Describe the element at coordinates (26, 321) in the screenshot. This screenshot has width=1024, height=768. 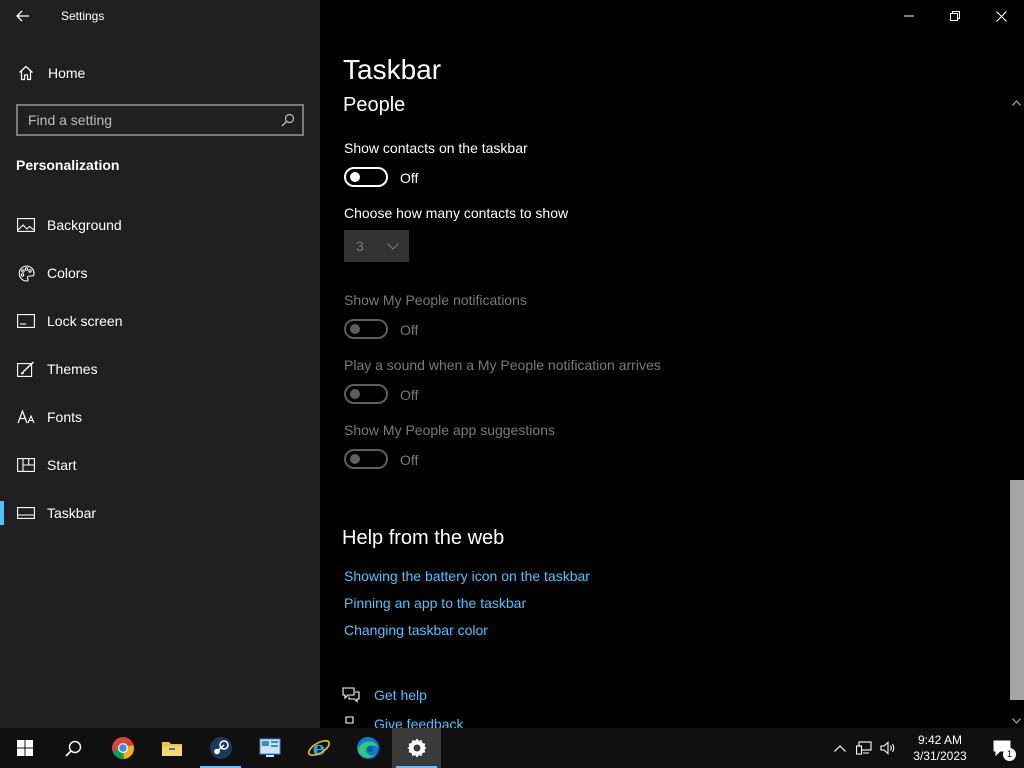
I see `lock-screen-icon` at that location.